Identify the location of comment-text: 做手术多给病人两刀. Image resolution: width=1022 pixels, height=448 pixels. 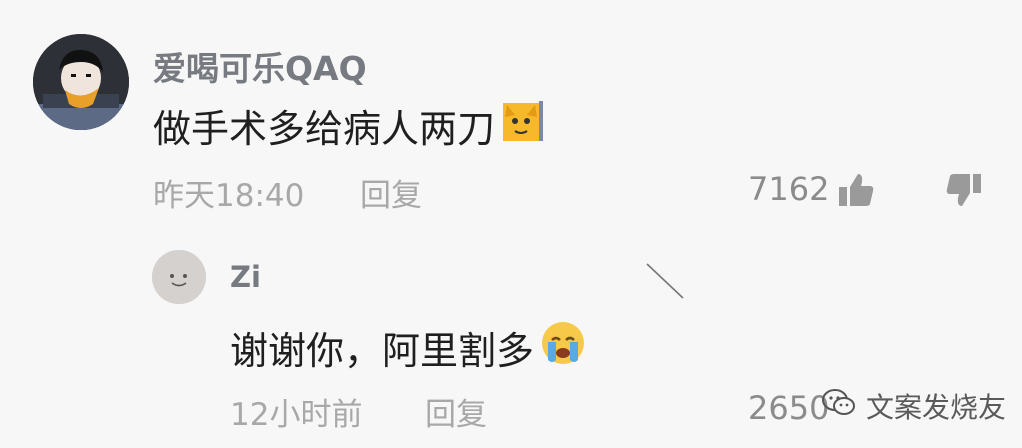
(349, 125).